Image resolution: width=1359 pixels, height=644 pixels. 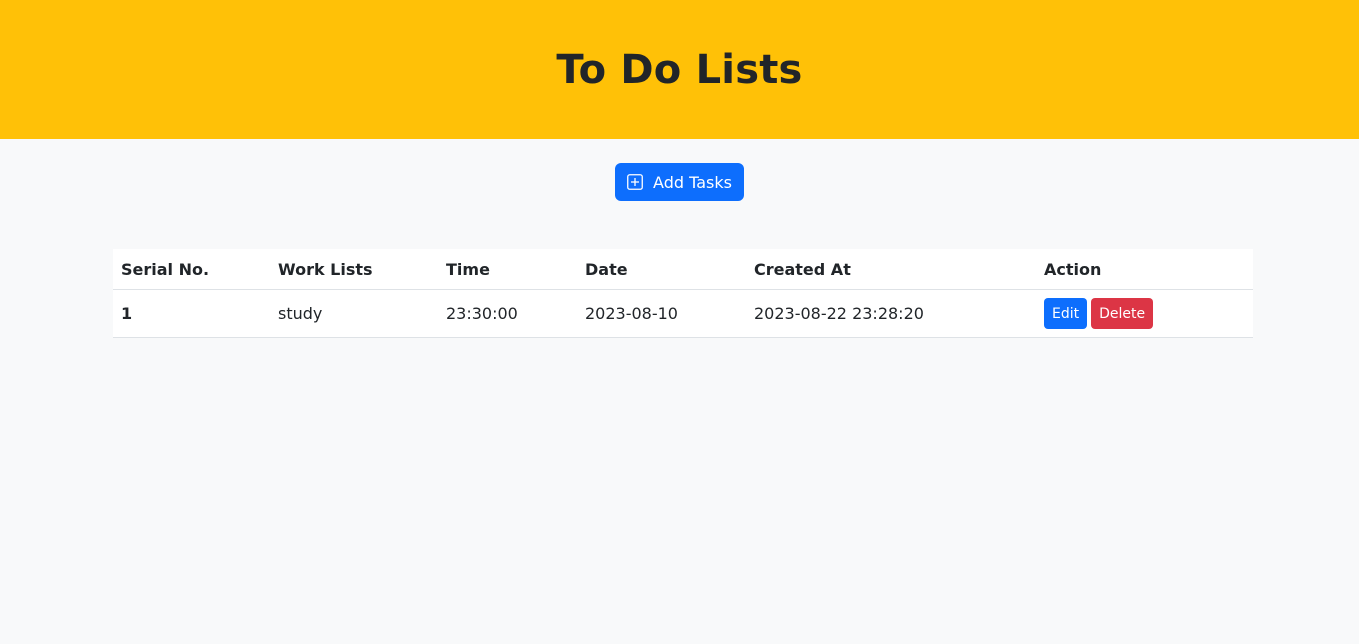 I want to click on cell-created-at: 2023-08-22 23:28:20, so click(x=891, y=313).